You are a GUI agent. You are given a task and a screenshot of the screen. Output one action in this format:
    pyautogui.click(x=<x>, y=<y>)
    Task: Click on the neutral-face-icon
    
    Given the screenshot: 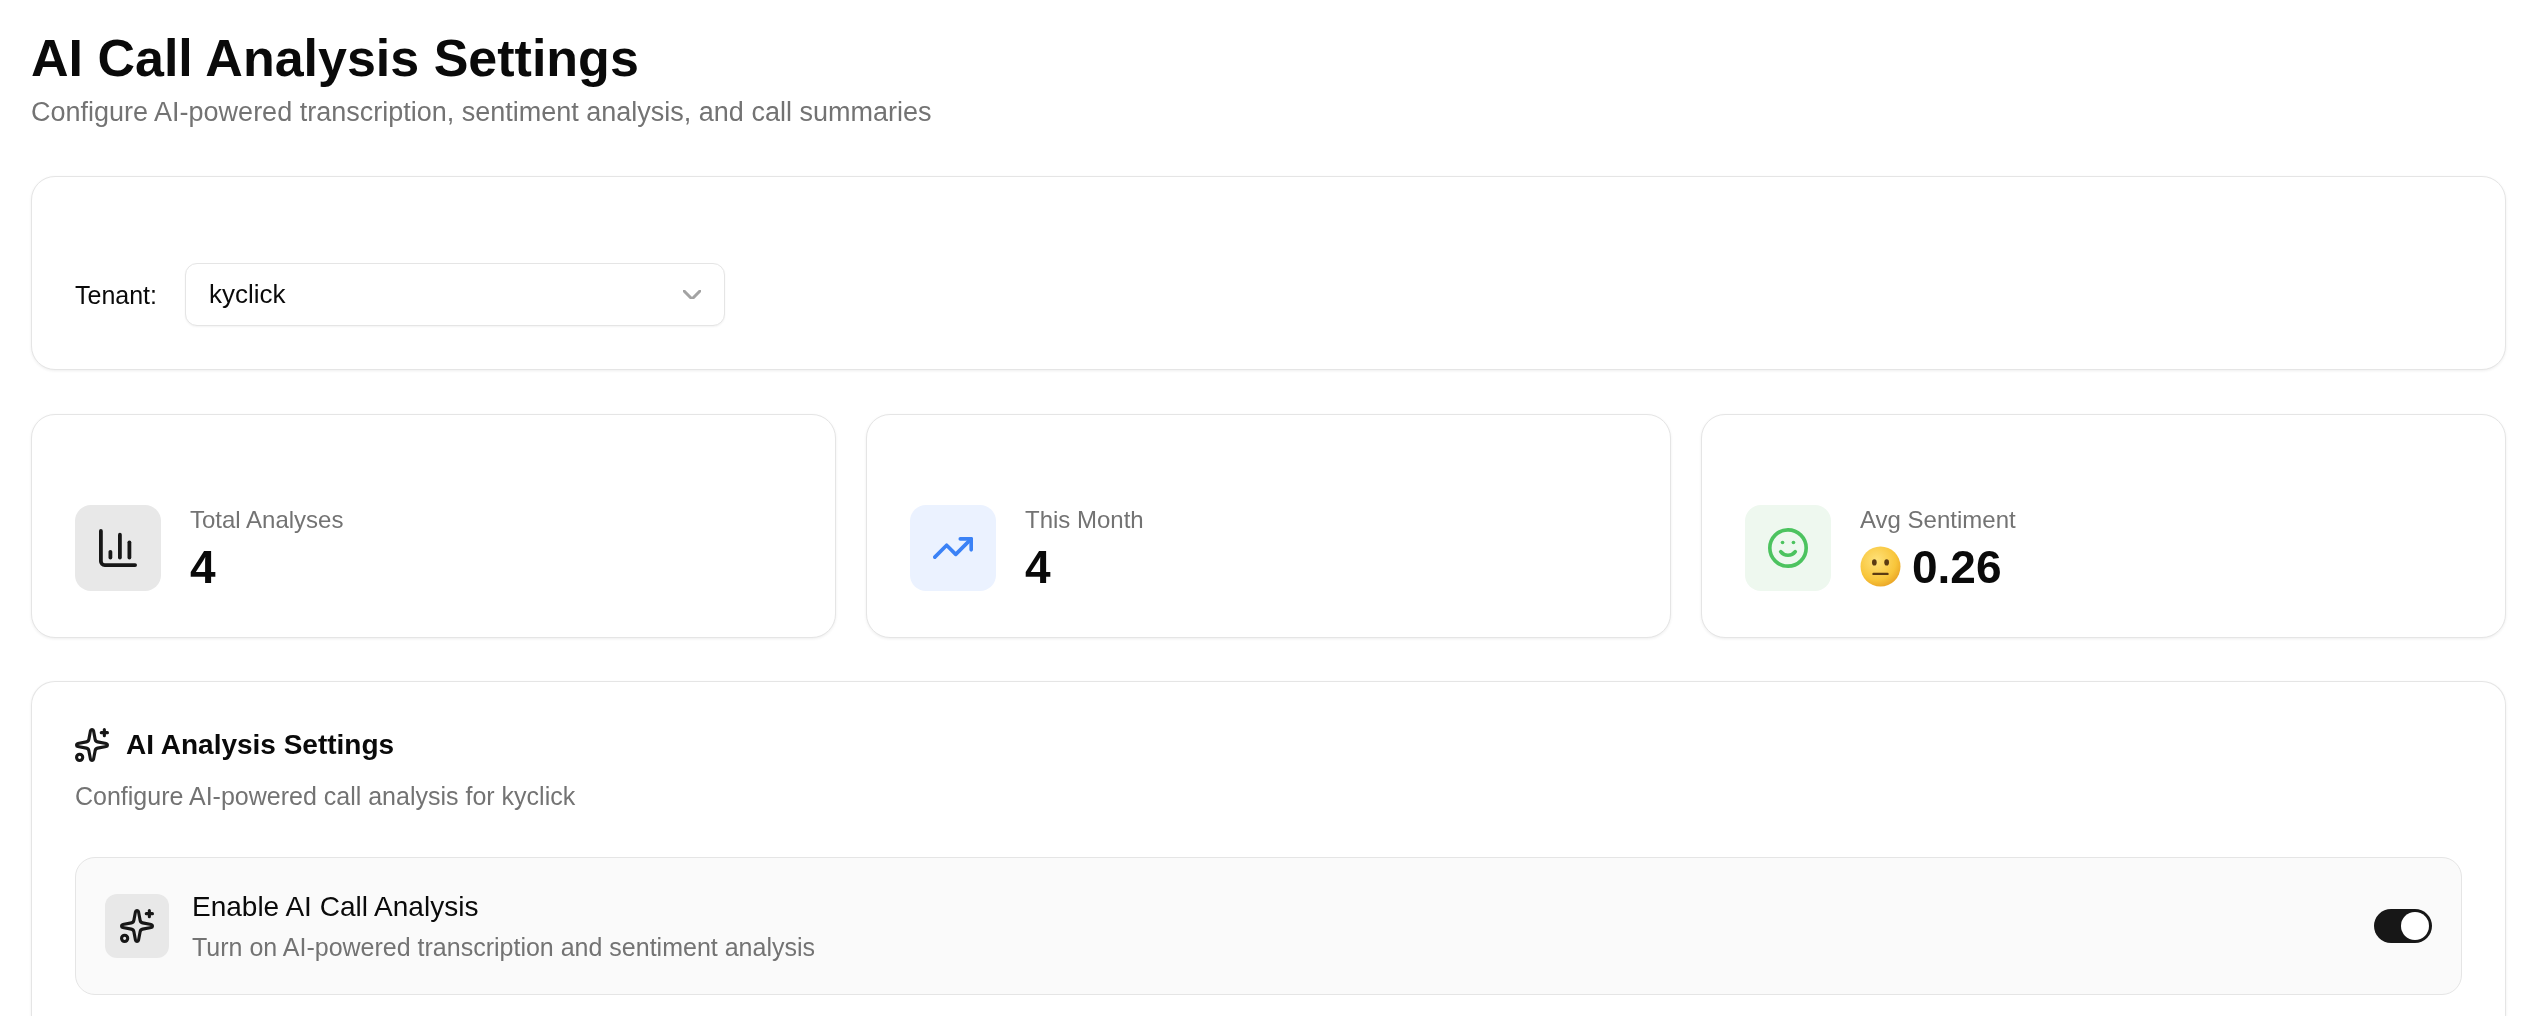 What is the action you would take?
    pyautogui.click(x=1880, y=566)
    